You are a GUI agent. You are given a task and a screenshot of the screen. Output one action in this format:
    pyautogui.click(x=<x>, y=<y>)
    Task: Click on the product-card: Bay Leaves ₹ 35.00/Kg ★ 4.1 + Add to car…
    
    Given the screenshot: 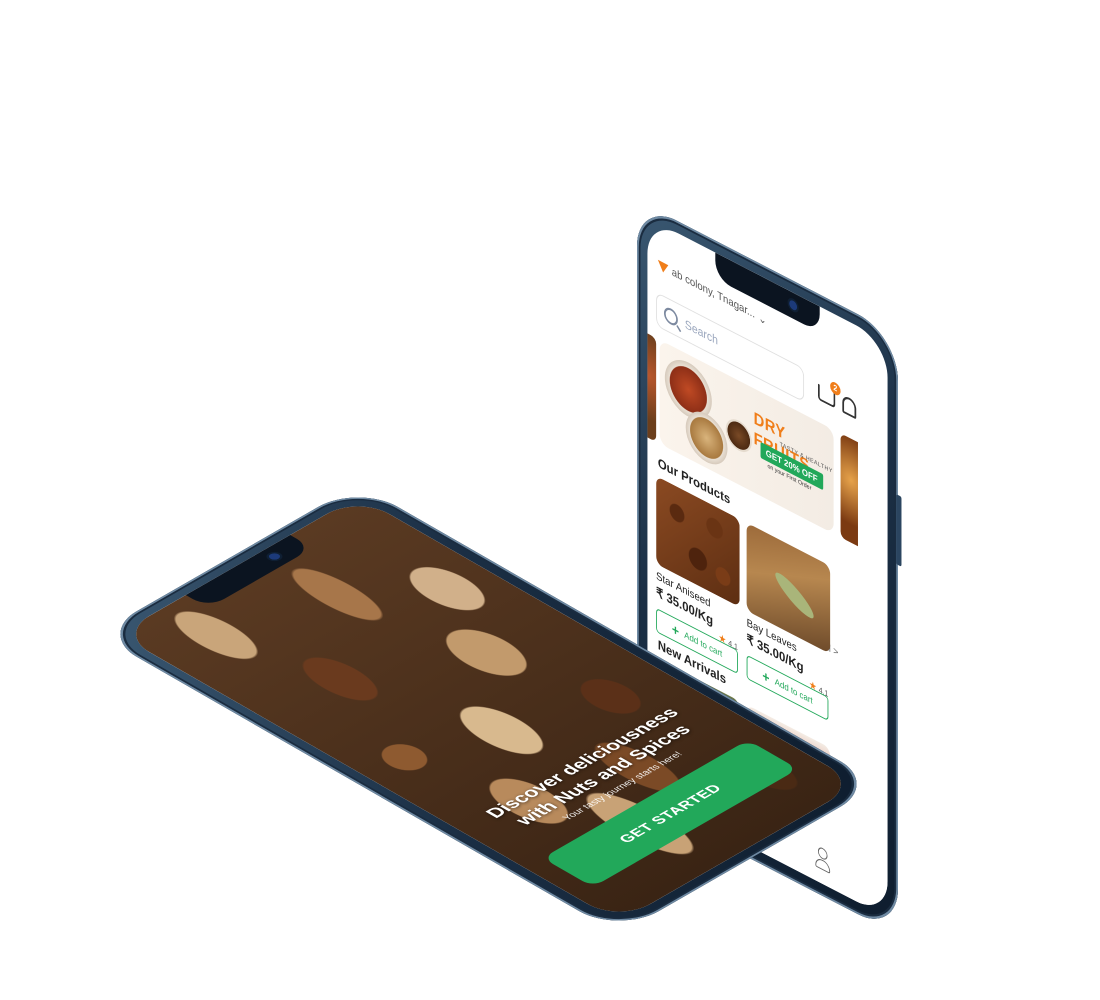 What is the action you would take?
    pyautogui.click(x=788, y=622)
    